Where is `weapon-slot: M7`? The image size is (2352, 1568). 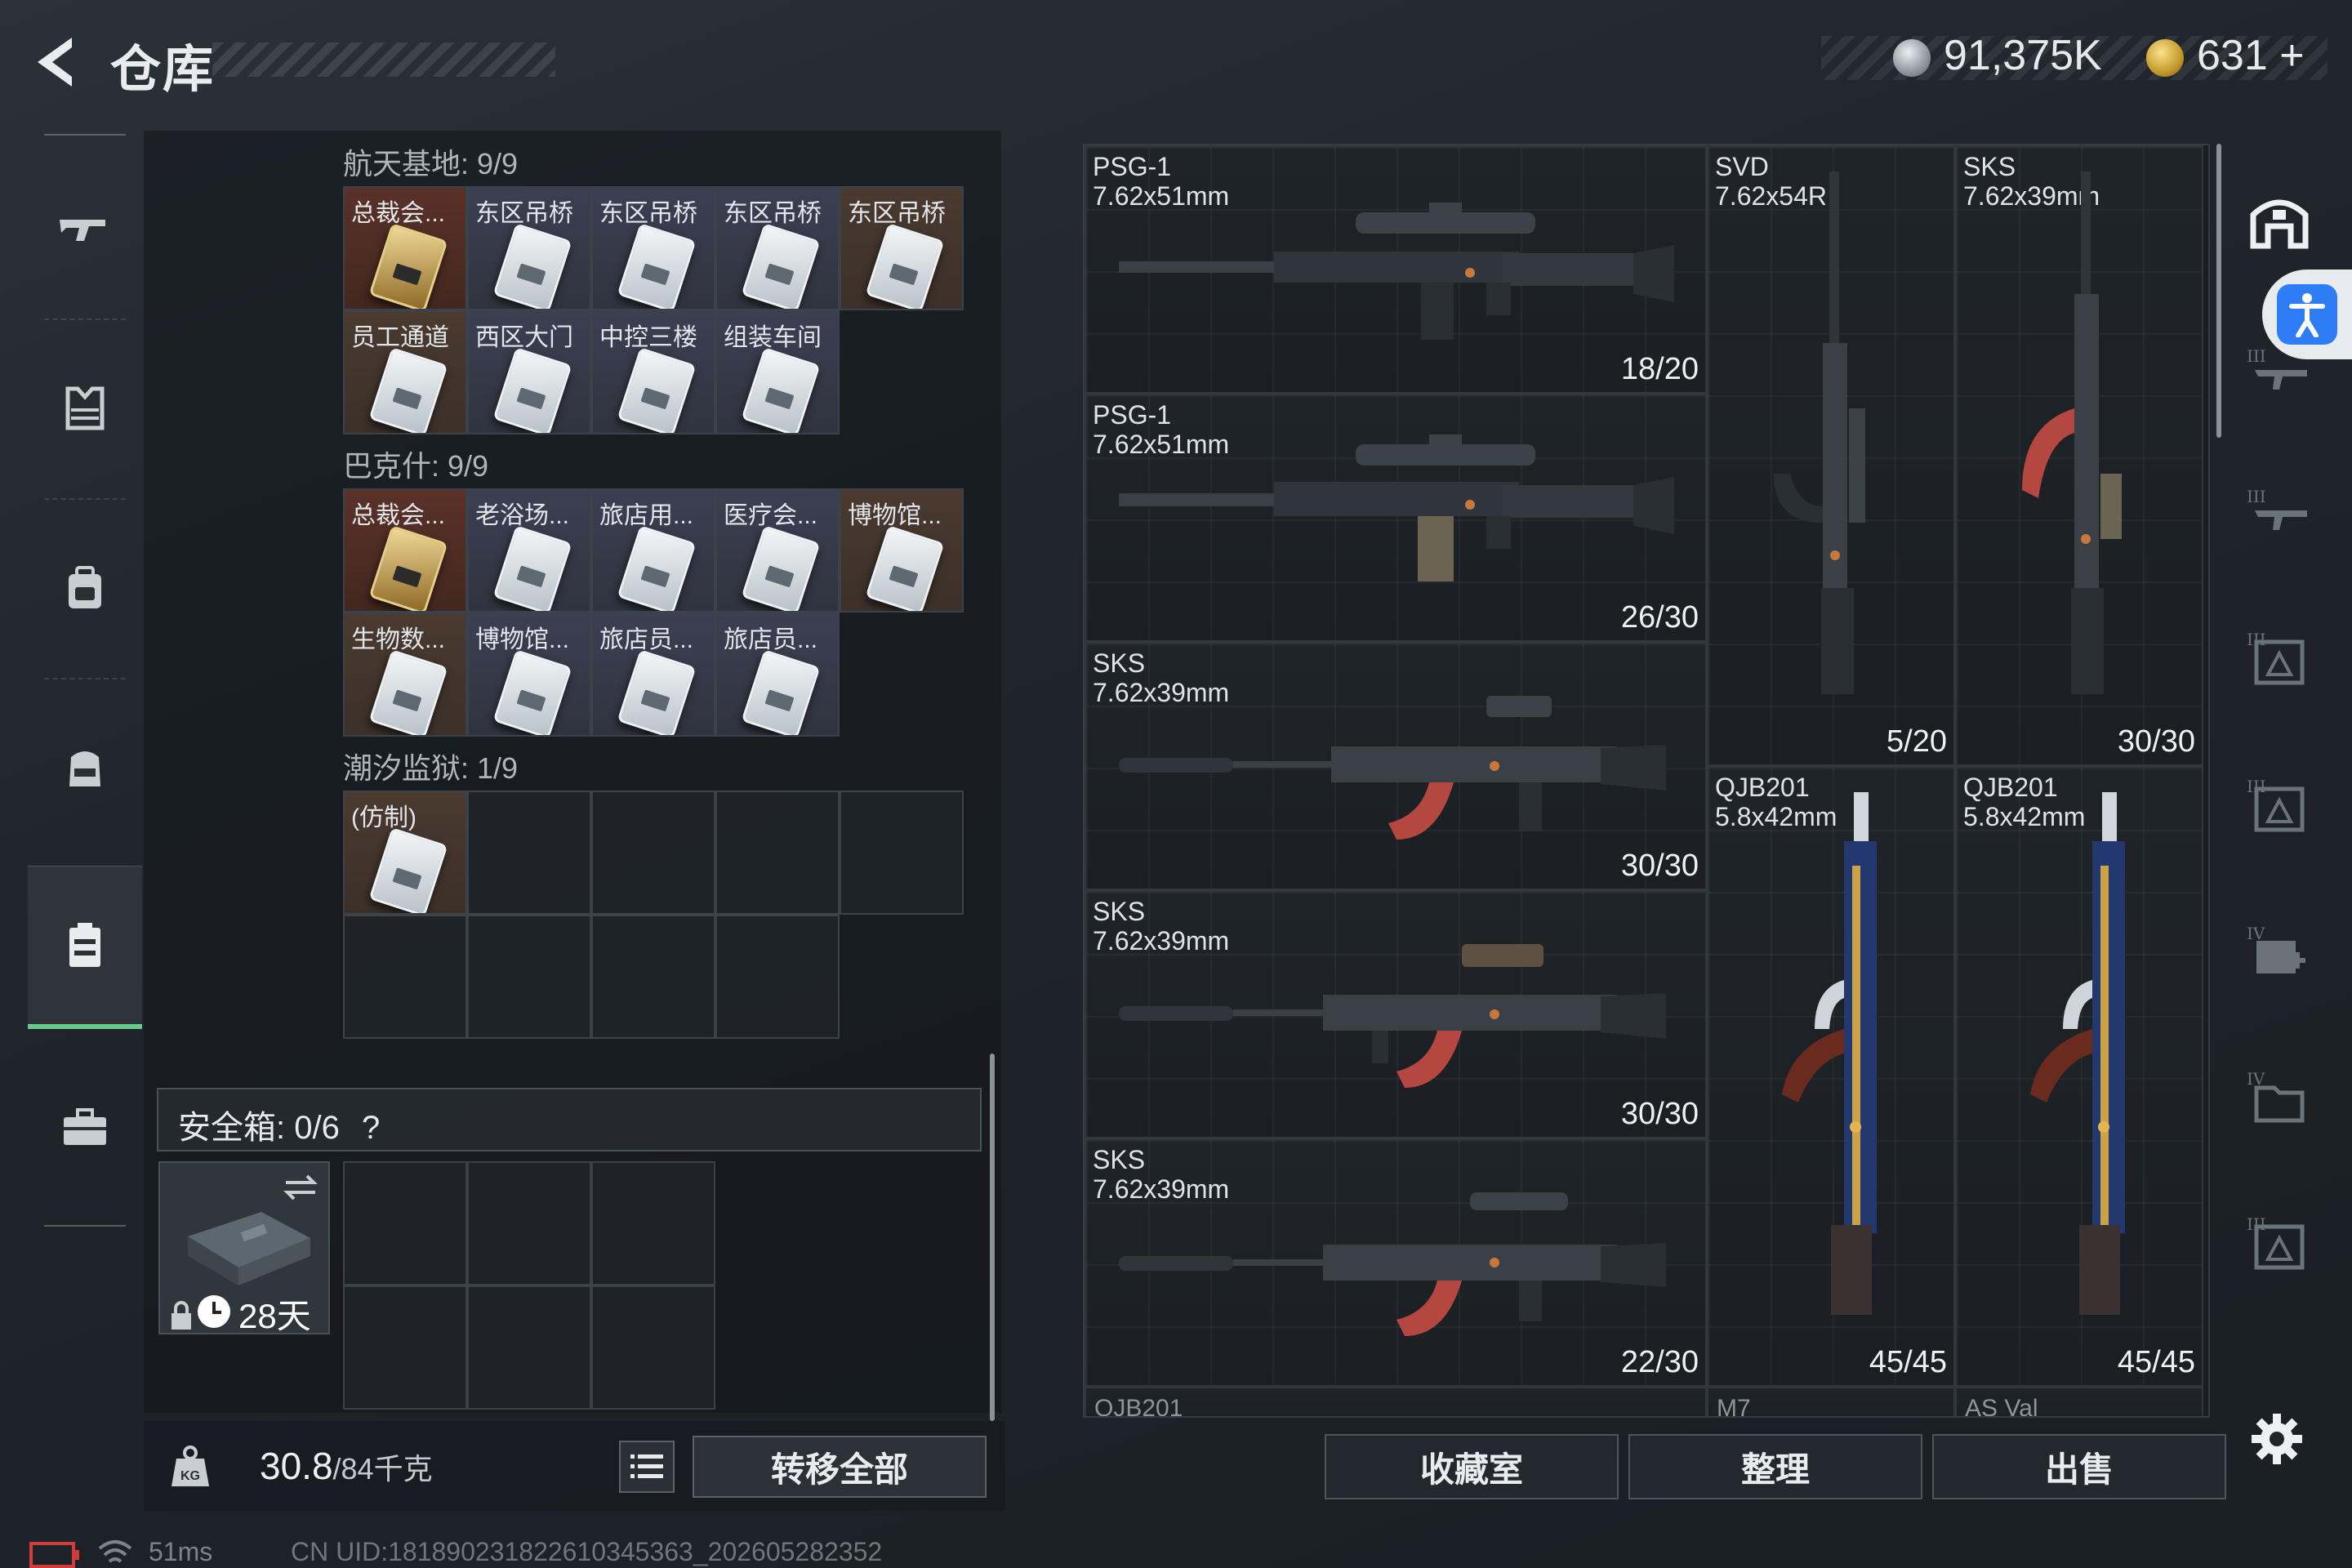
weapon-slot: M7 is located at coordinates (1831, 1402).